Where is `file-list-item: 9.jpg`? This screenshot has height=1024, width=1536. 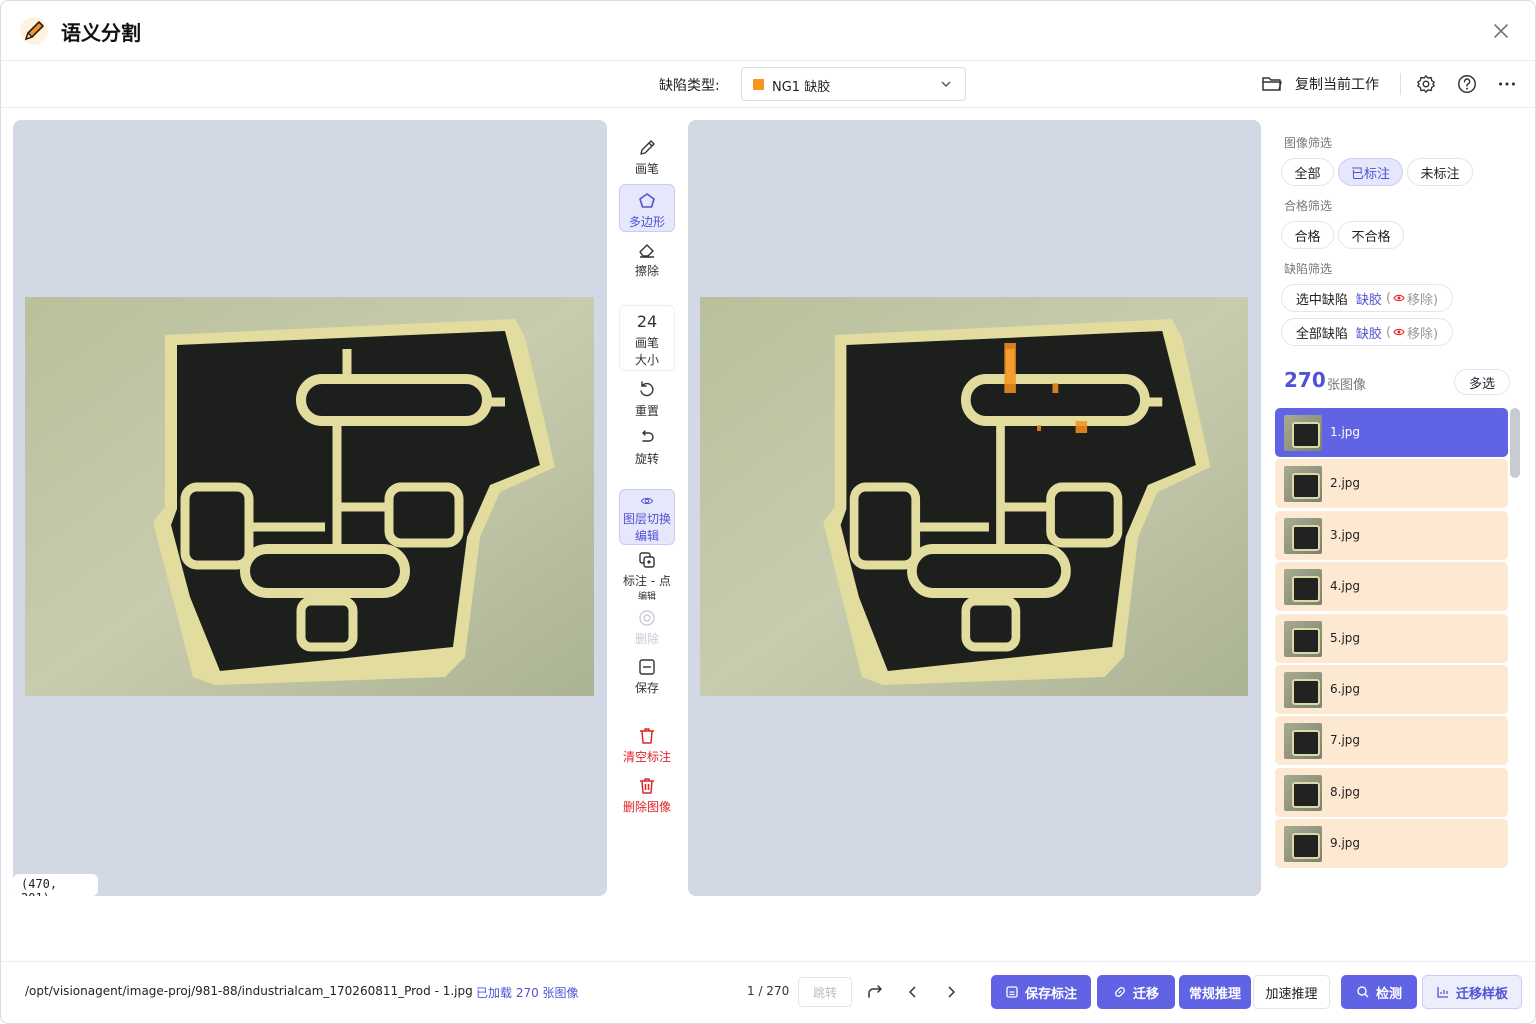
file-list-item: 9.jpg is located at coordinates (1391, 844).